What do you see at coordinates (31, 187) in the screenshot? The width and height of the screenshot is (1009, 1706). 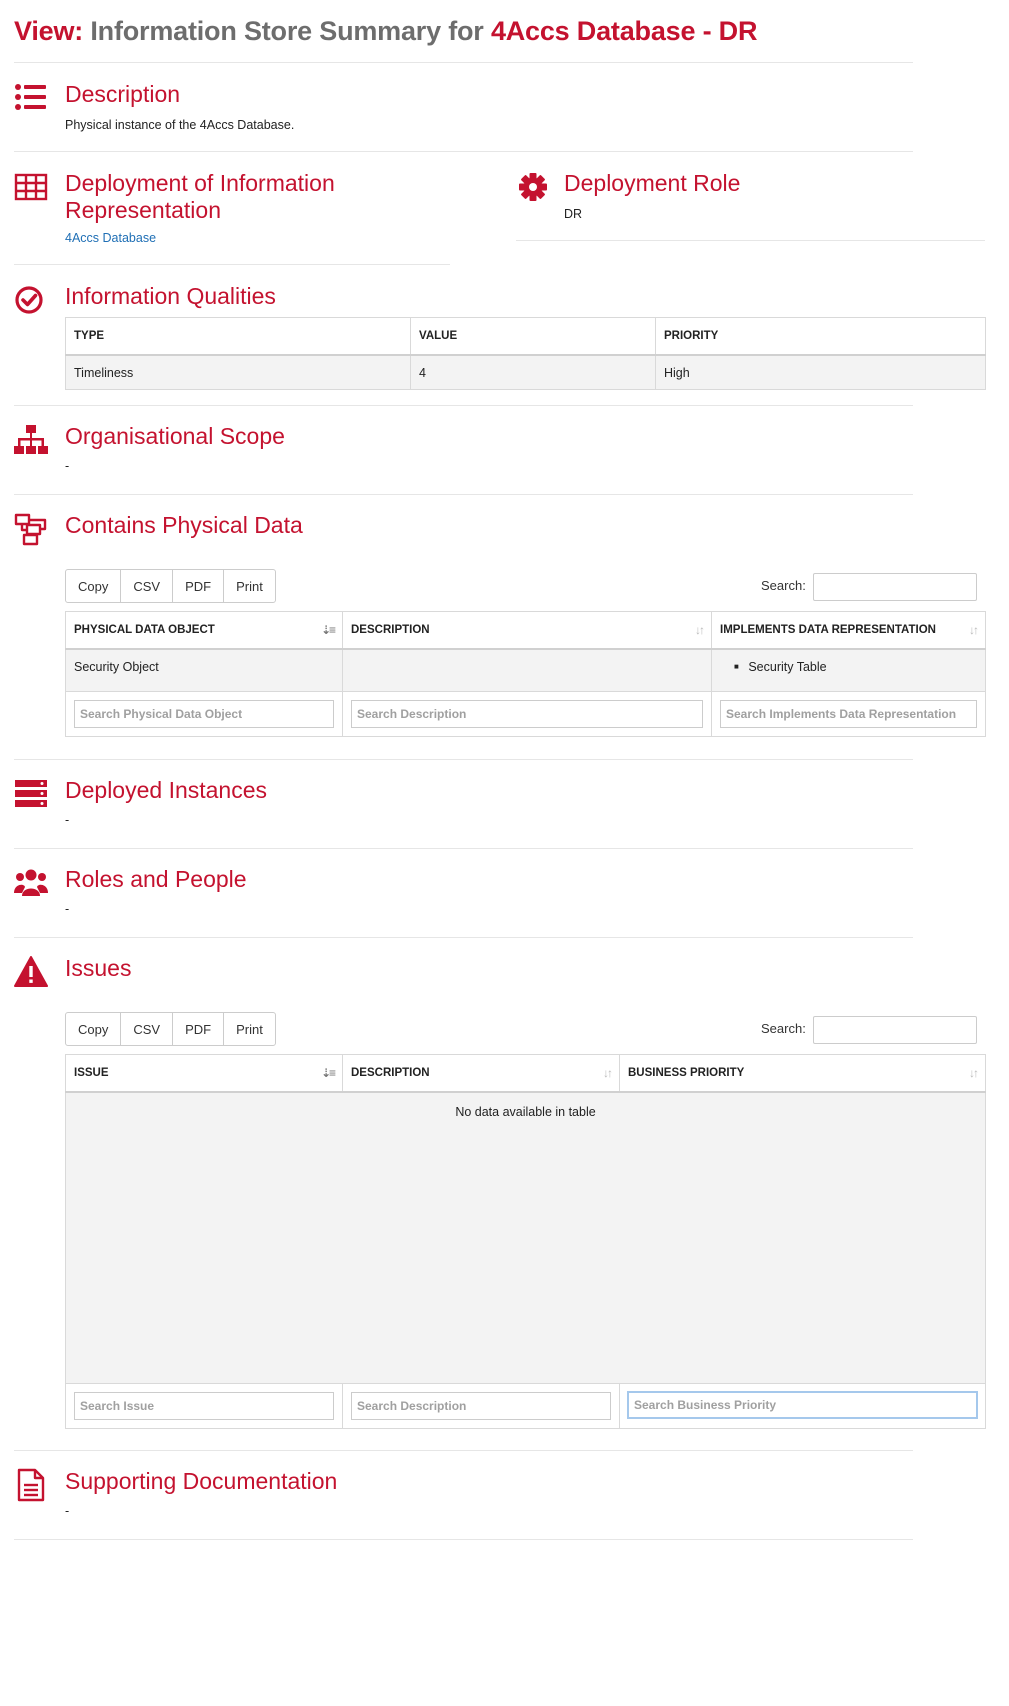 I see `table-grid-icon` at bounding box center [31, 187].